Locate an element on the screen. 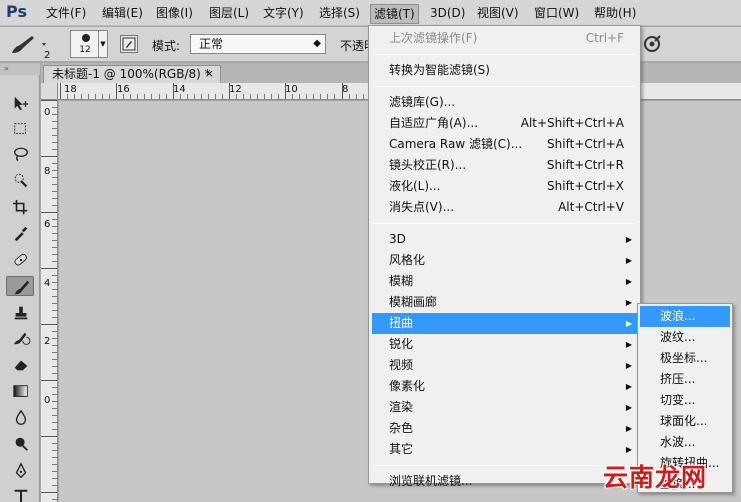 The width and height of the screenshot is (741, 502). tool-gradient is located at coordinates (20, 391).